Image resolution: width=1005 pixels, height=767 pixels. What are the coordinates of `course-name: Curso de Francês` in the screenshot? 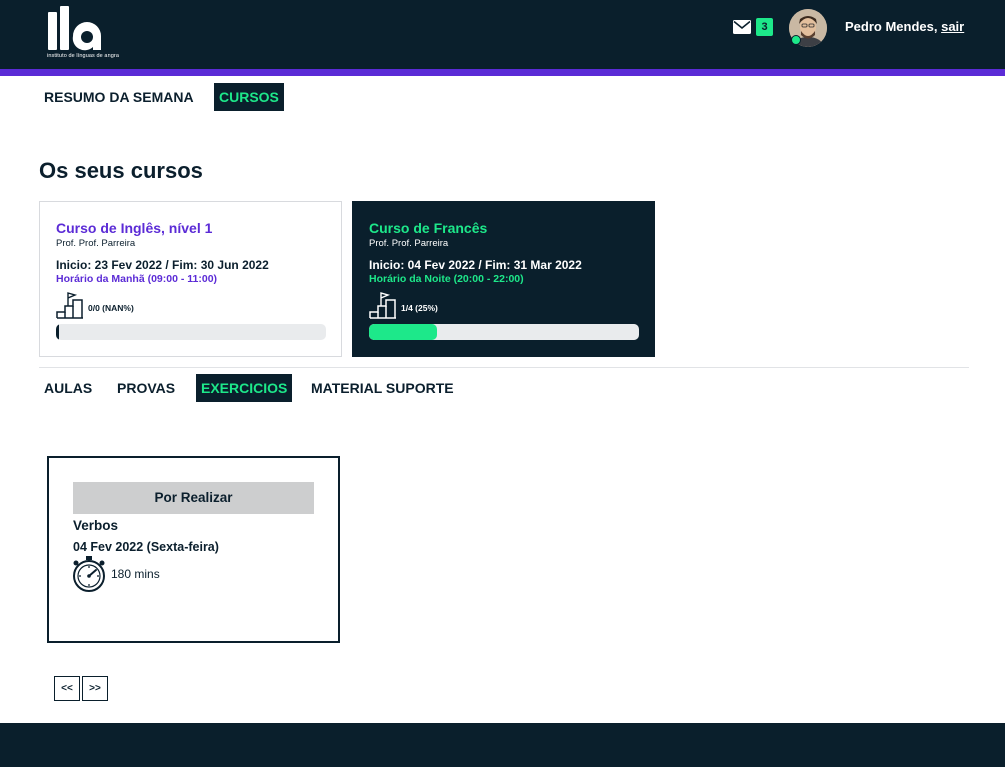 It's located at (428, 228).